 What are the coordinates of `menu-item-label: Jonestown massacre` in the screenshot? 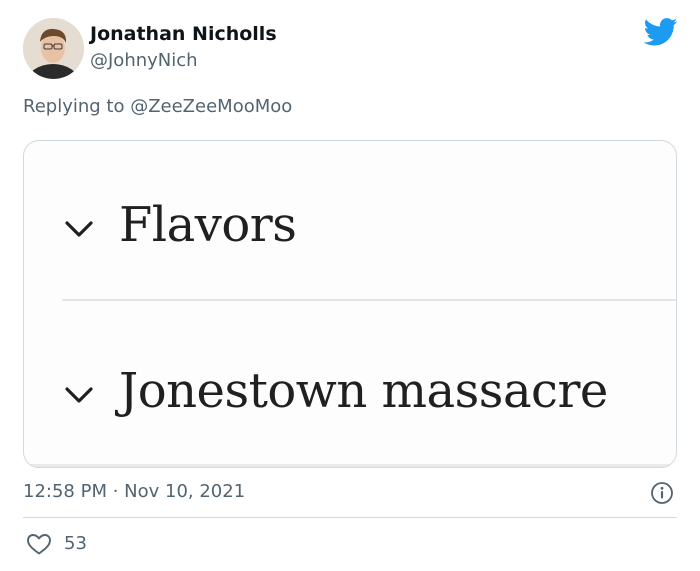 It's located at (363, 391).